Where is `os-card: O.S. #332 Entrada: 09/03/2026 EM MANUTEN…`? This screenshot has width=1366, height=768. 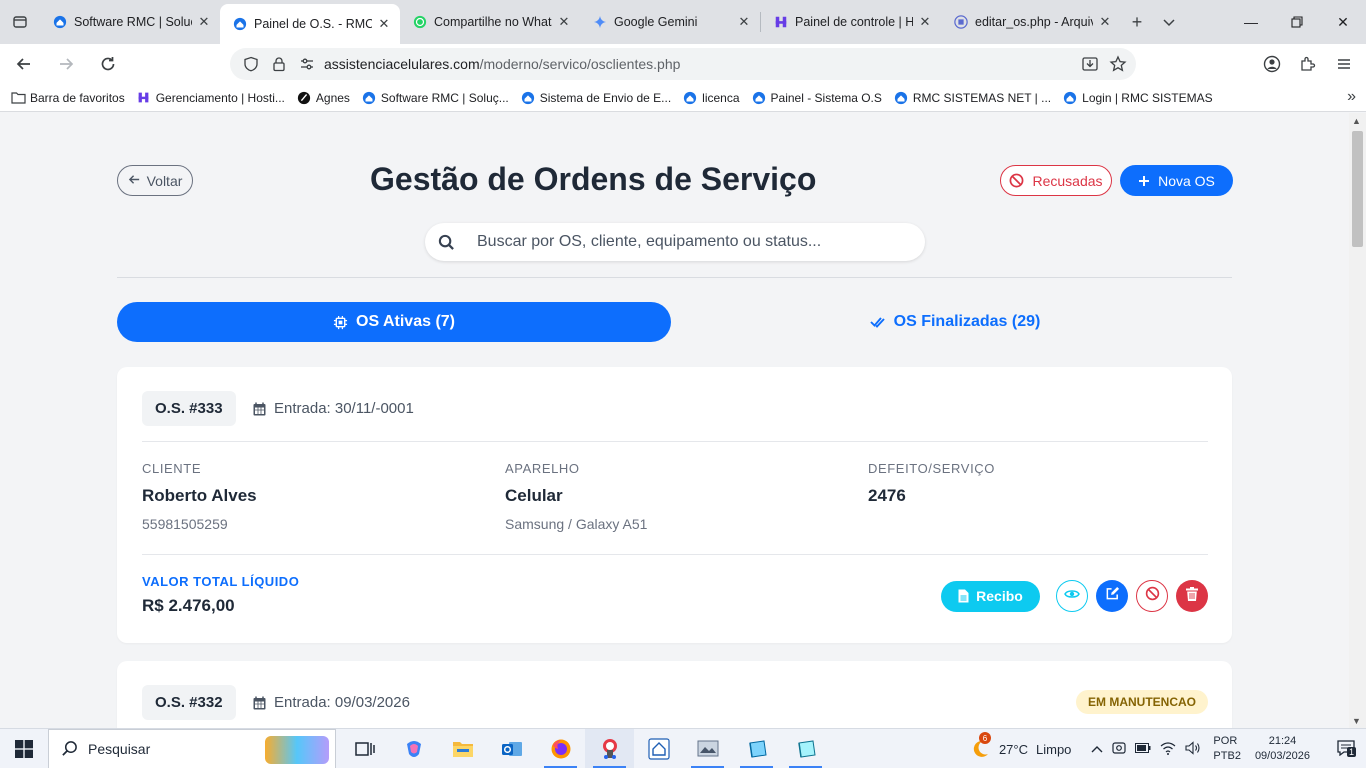
os-card: O.S. #332 Entrada: 09/03/2026 EM MANUTEN… is located at coordinates (674, 694).